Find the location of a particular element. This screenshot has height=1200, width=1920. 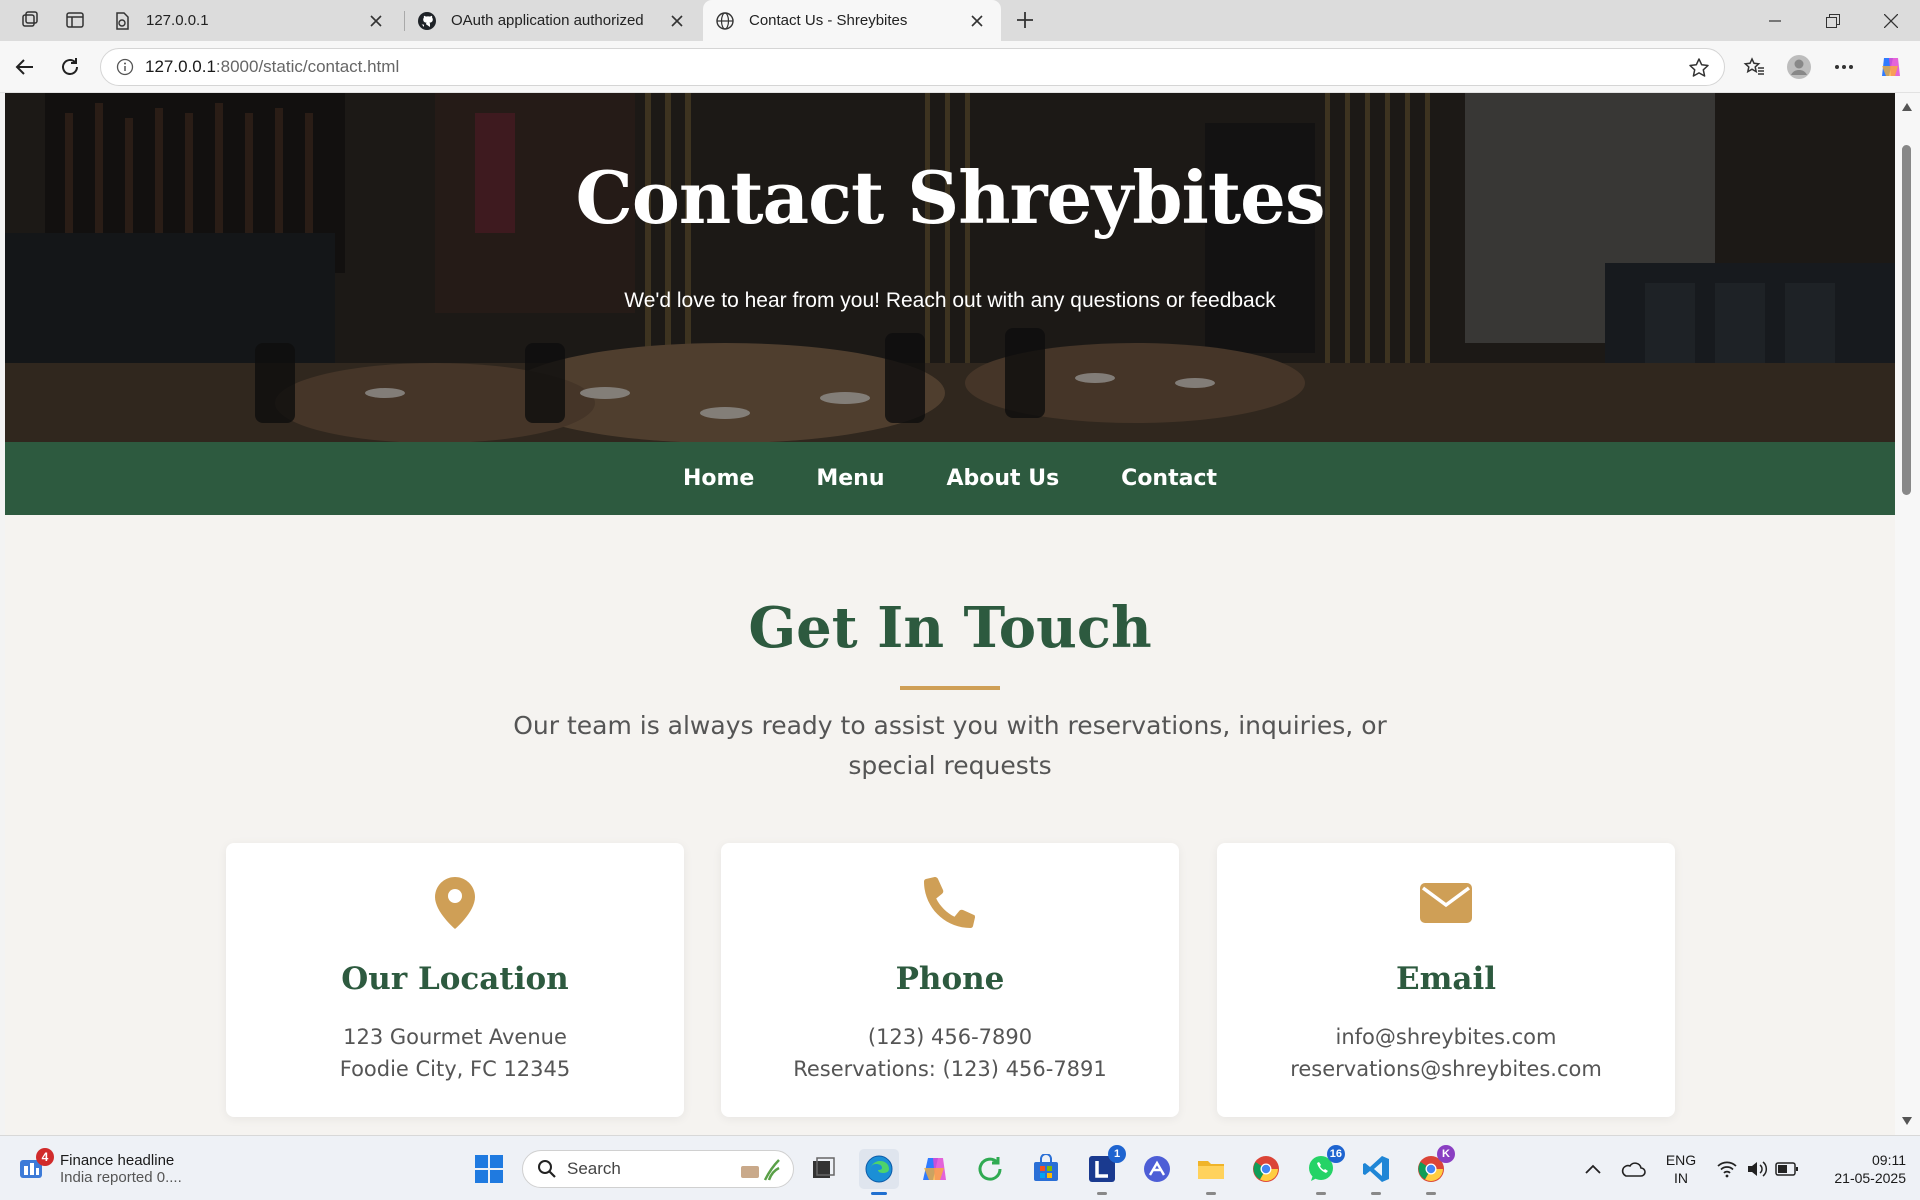

url-path: :8000/static/contact.html is located at coordinates (307, 66).